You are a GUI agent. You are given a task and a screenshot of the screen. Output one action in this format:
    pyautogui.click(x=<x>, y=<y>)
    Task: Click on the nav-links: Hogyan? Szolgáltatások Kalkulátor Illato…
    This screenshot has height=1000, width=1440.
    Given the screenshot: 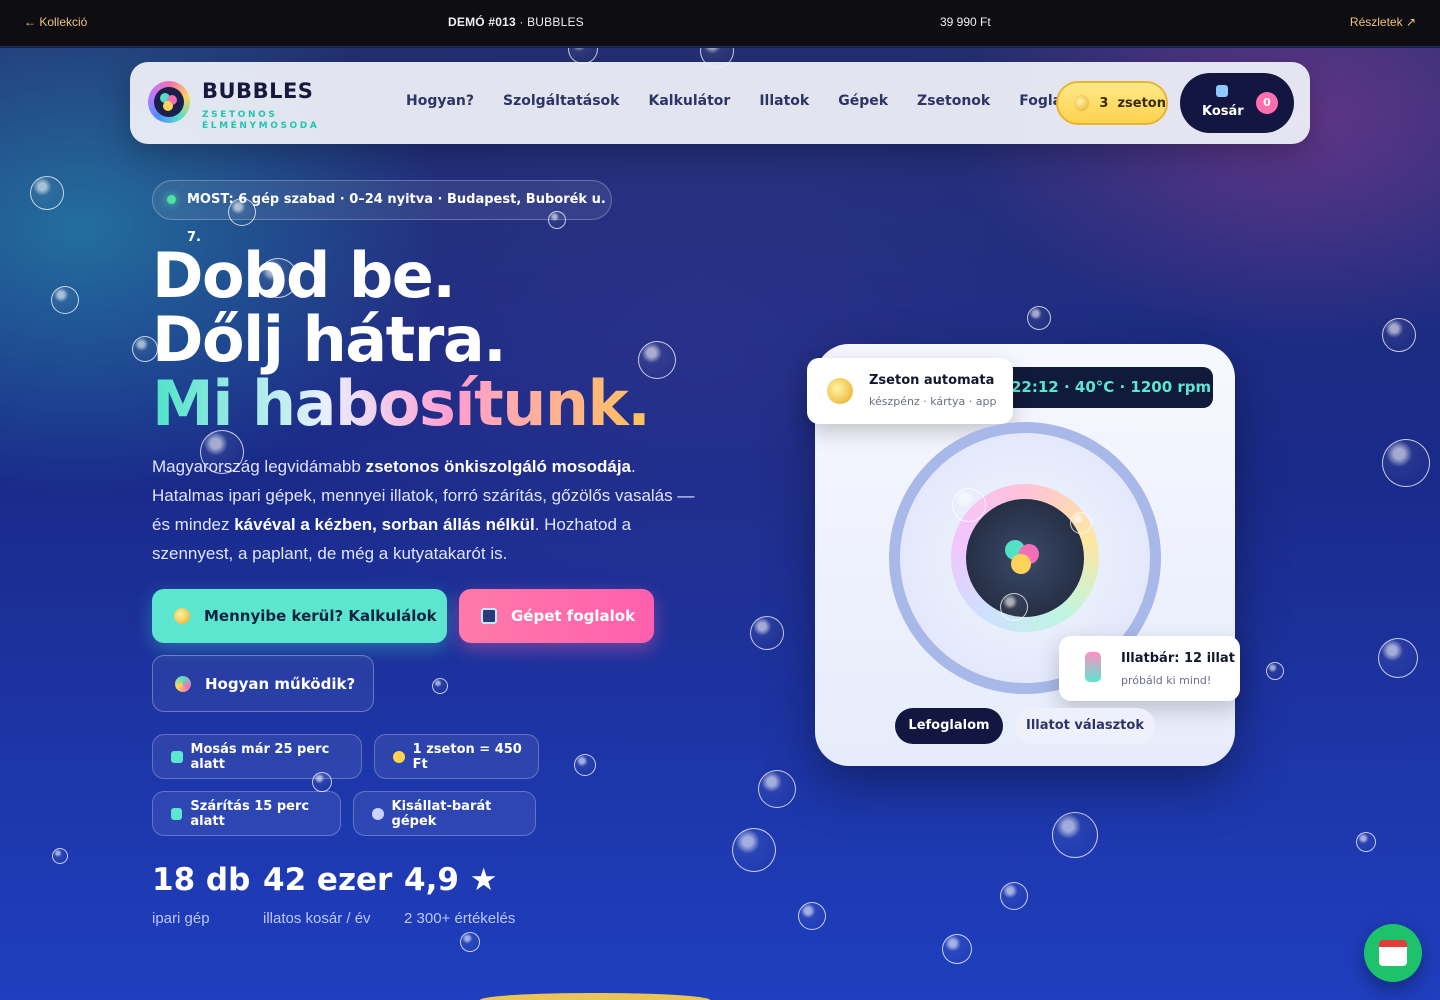 What is the action you would take?
    pyautogui.click(x=760, y=101)
    